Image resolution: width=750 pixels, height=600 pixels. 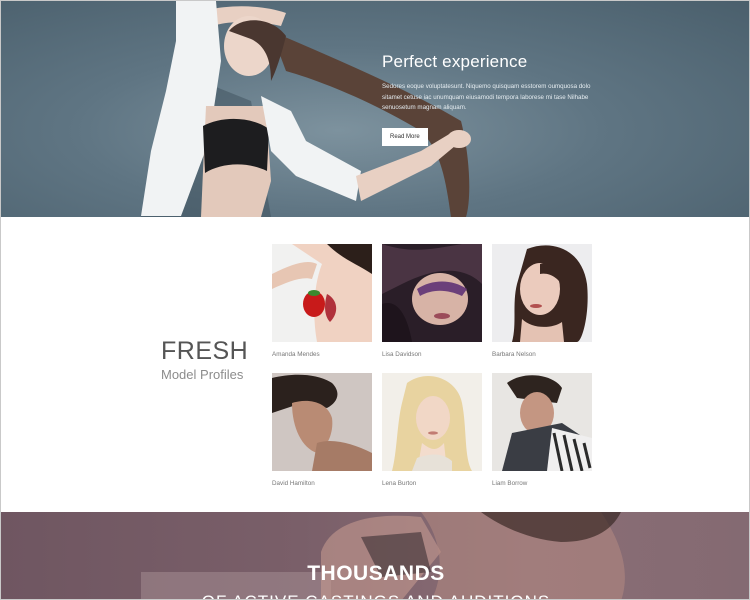 What do you see at coordinates (376, 573) in the screenshot?
I see `banner-title: THOUSANDS` at bounding box center [376, 573].